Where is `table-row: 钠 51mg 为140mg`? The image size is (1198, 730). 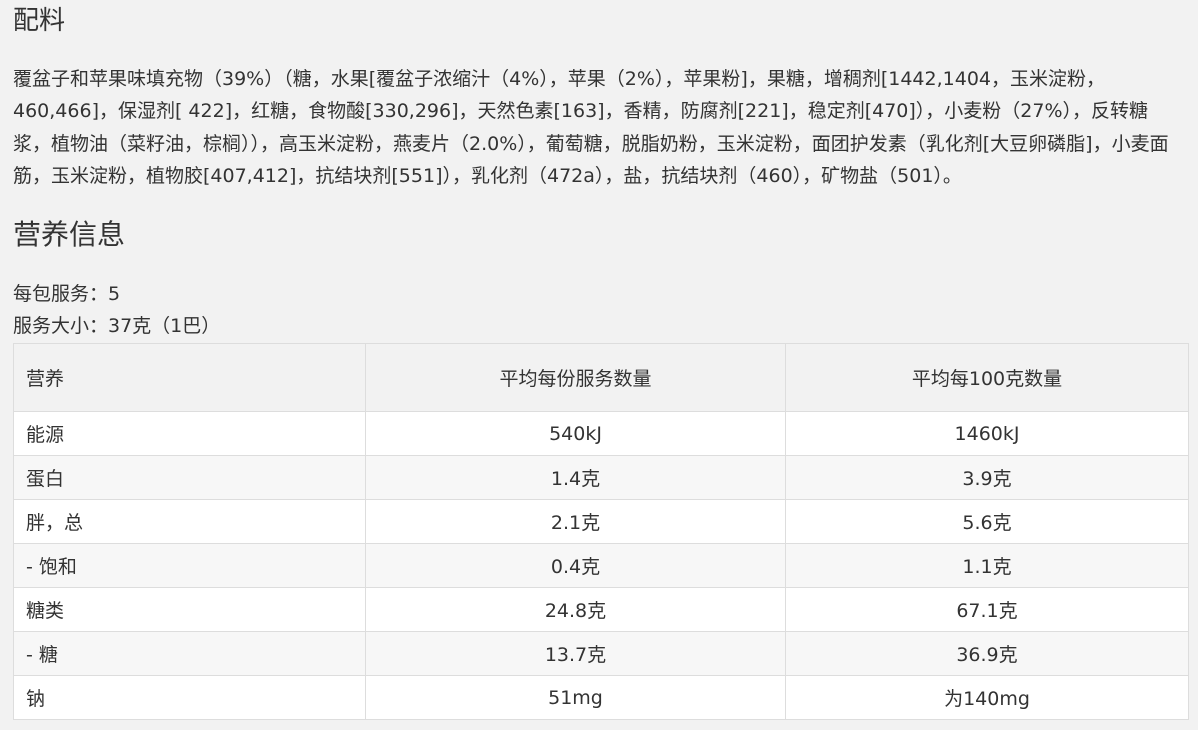
table-row: 钠 51mg 为140mg is located at coordinates (601, 697).